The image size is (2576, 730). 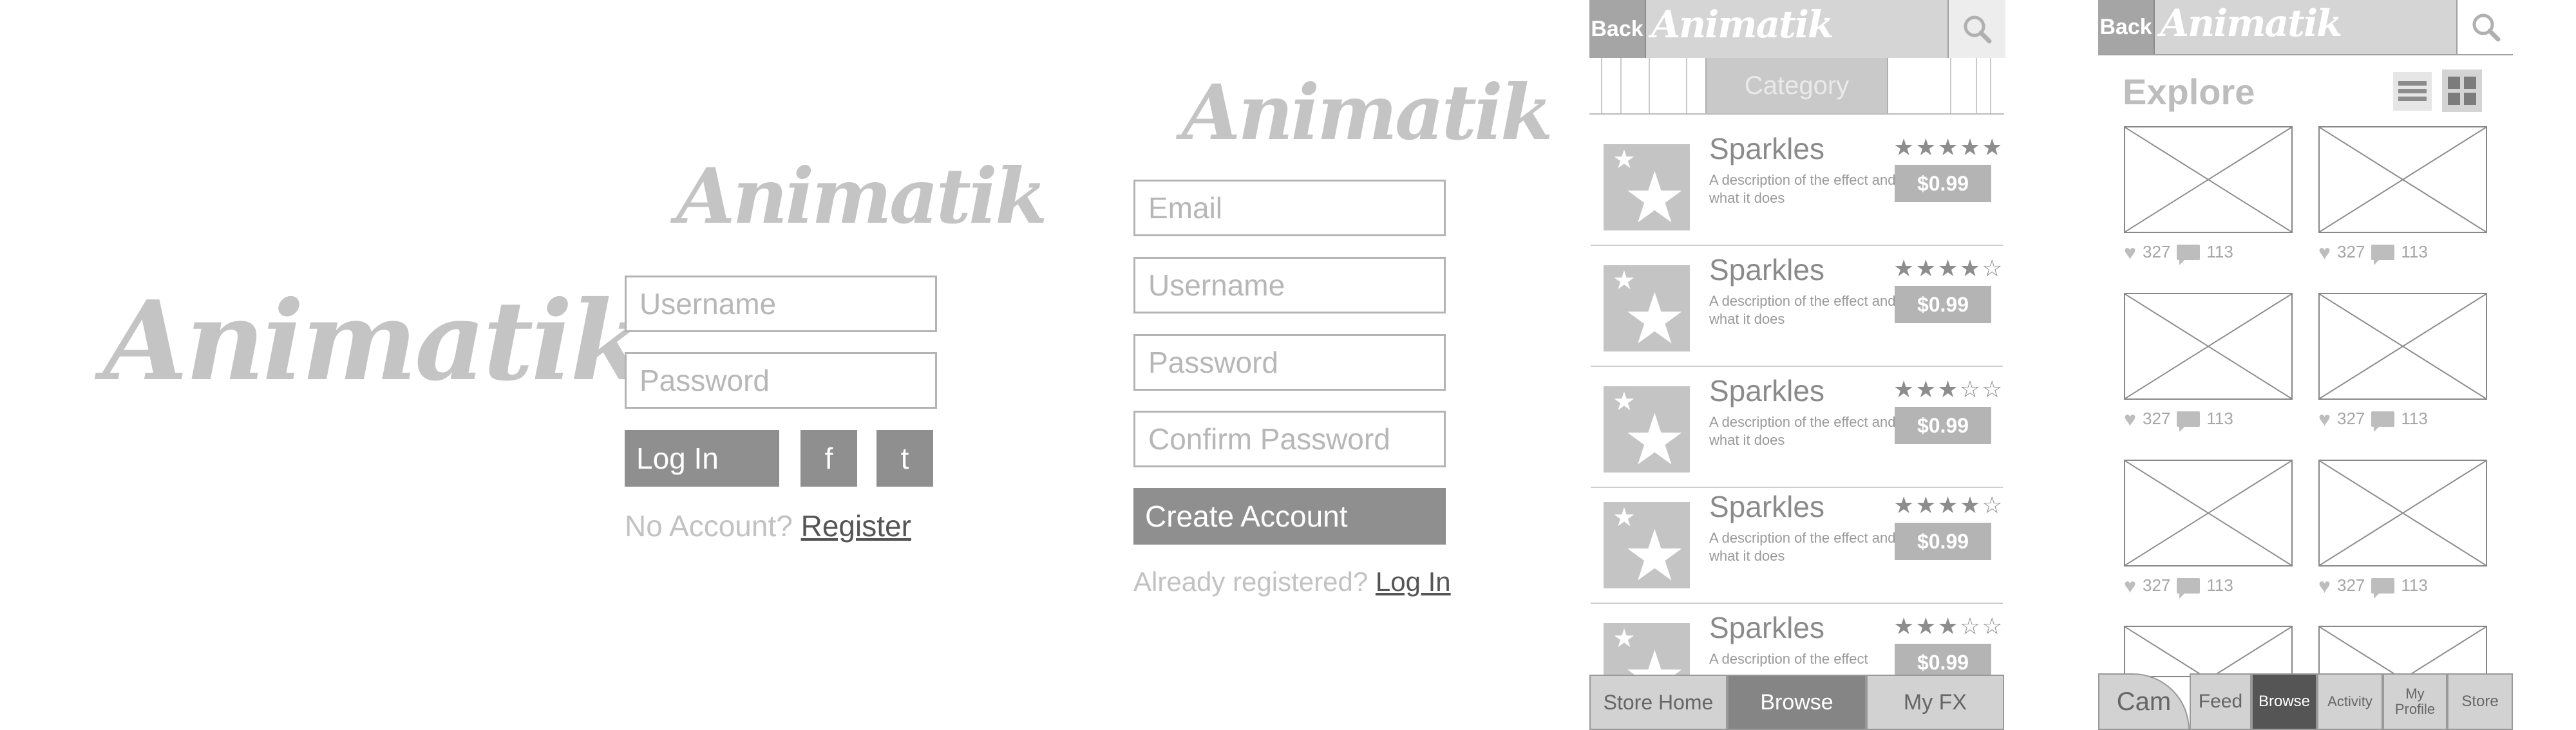 What do you see at coordinates (1797, 702) in the screenshot?
I see `tab-browse: Browse` at bounding box center [1797, 702].